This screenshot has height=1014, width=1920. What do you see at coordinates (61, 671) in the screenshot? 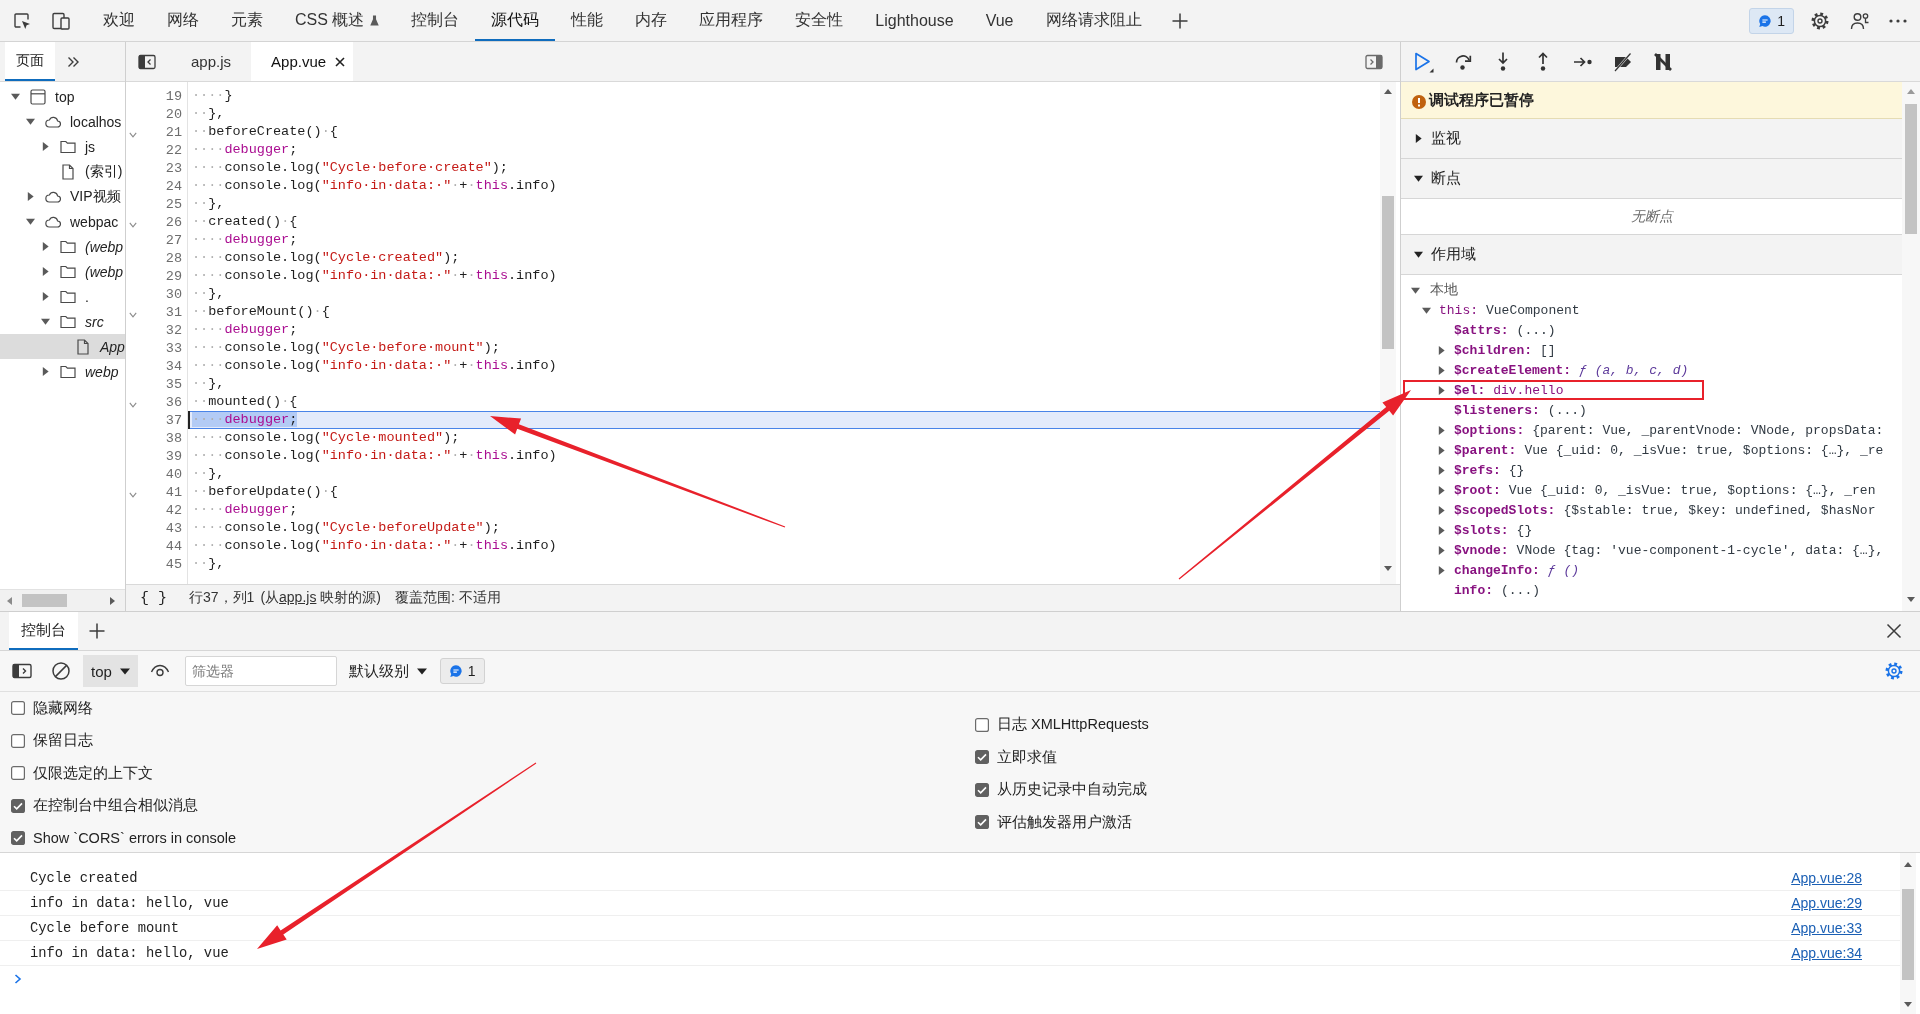
I see `circle-slash-icon` at bounding box center [61, 671].